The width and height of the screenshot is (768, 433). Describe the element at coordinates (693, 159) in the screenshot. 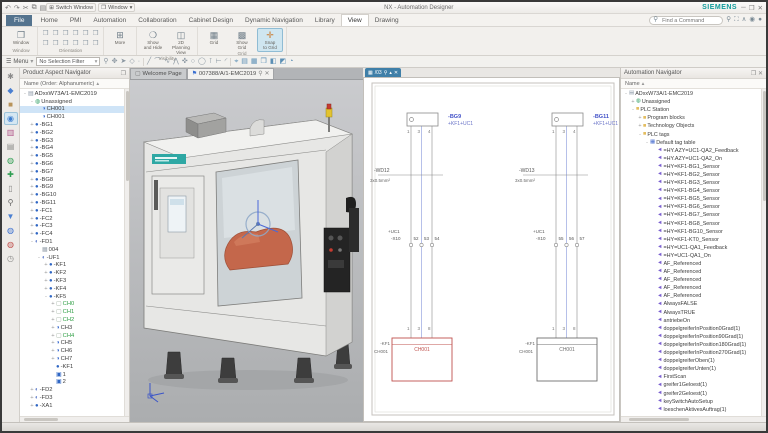

I see `tree-item: ◄ =HY.AZY=UC1-QA2_On` at that location.